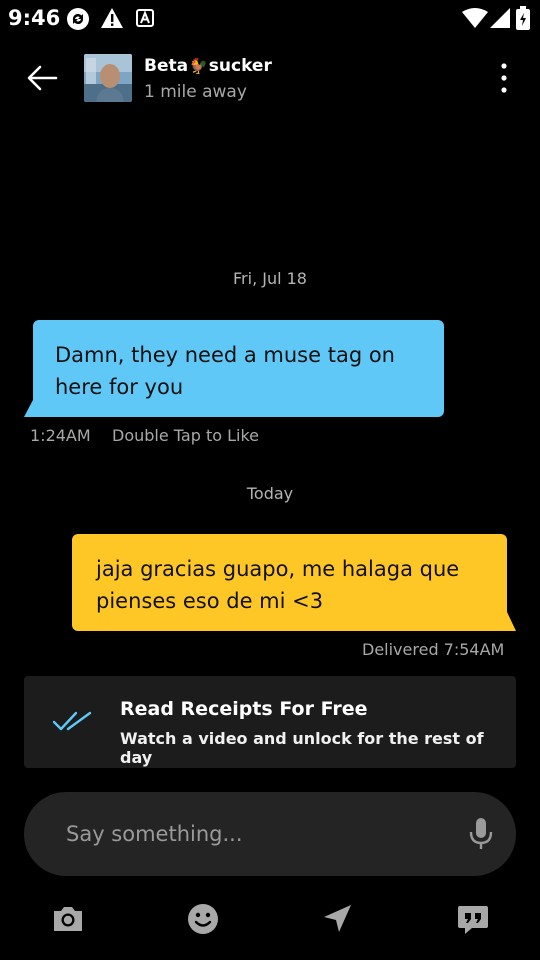 The width and height of the screenshot is (540, 960). I want to click on double-check-icon, so click(72, 721).